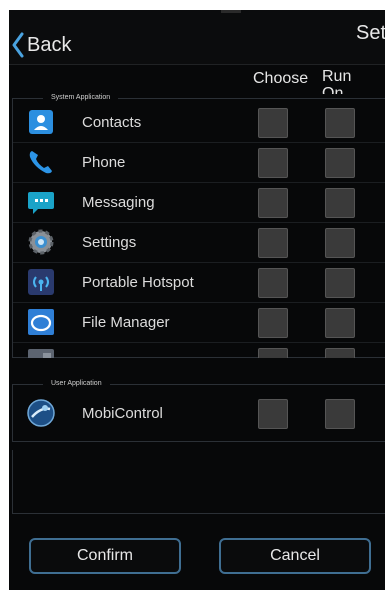  What do you see at coordinates (199, 283) in the screenshot?
I see `app-row-portable-hotspot: Portable Hotspot` at bounding box center [199, 283].